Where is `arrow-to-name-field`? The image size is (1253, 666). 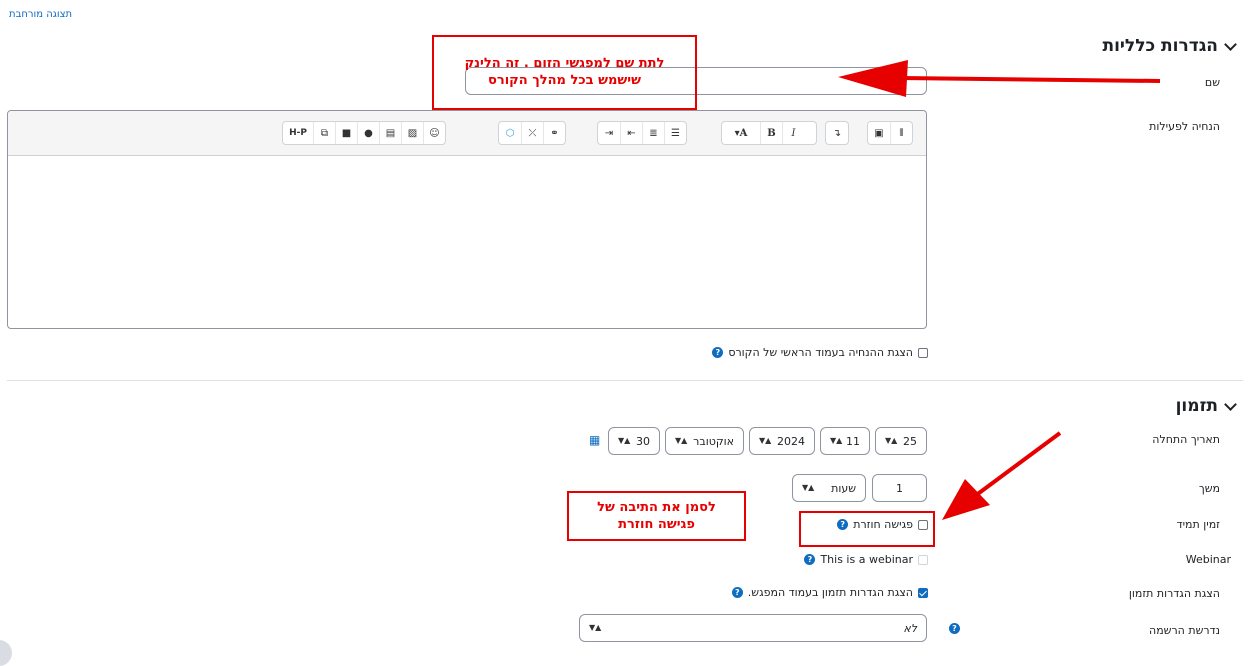
arrow-to-name-field is located at coordinates (999, 78).